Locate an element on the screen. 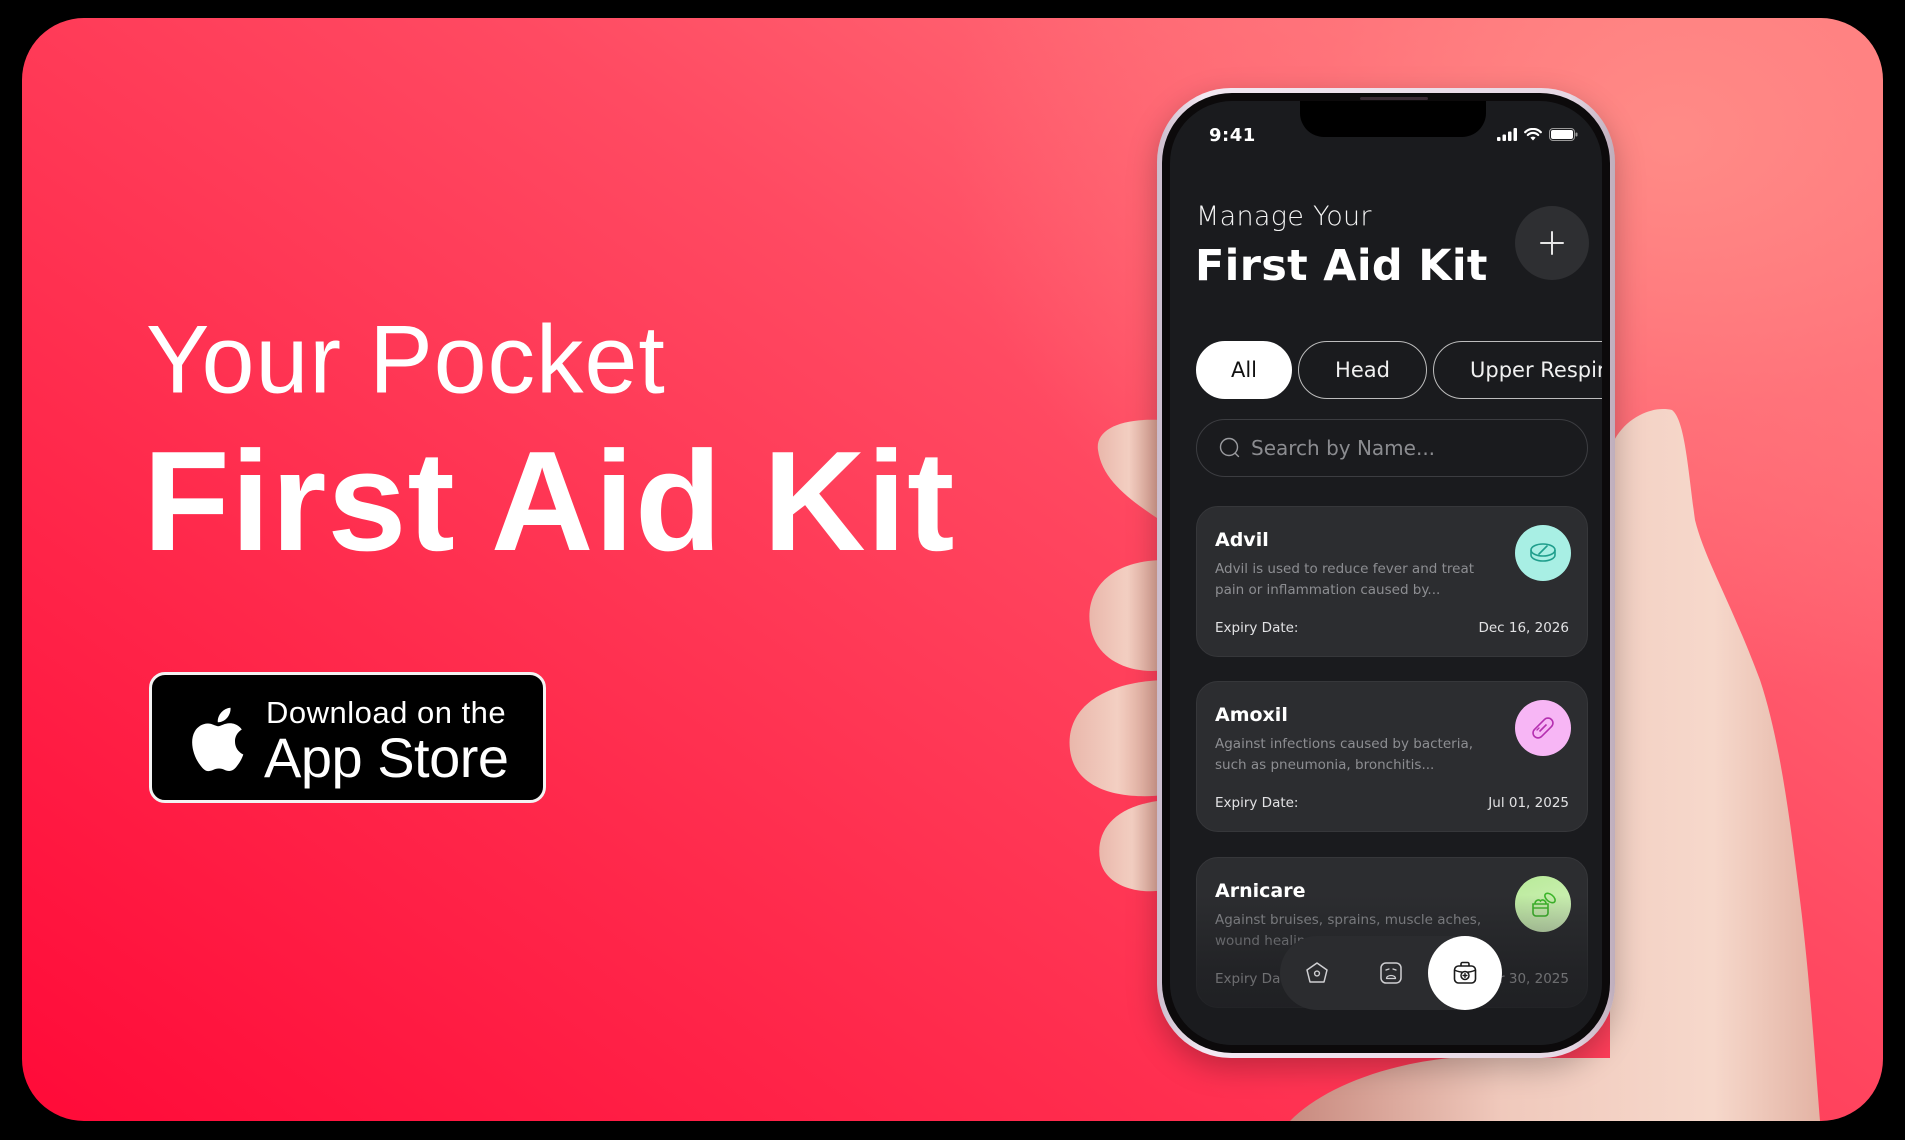 This screenshot has width=1905, height=1140. medicine-name: Advil is located at coordinates (1242, 540).